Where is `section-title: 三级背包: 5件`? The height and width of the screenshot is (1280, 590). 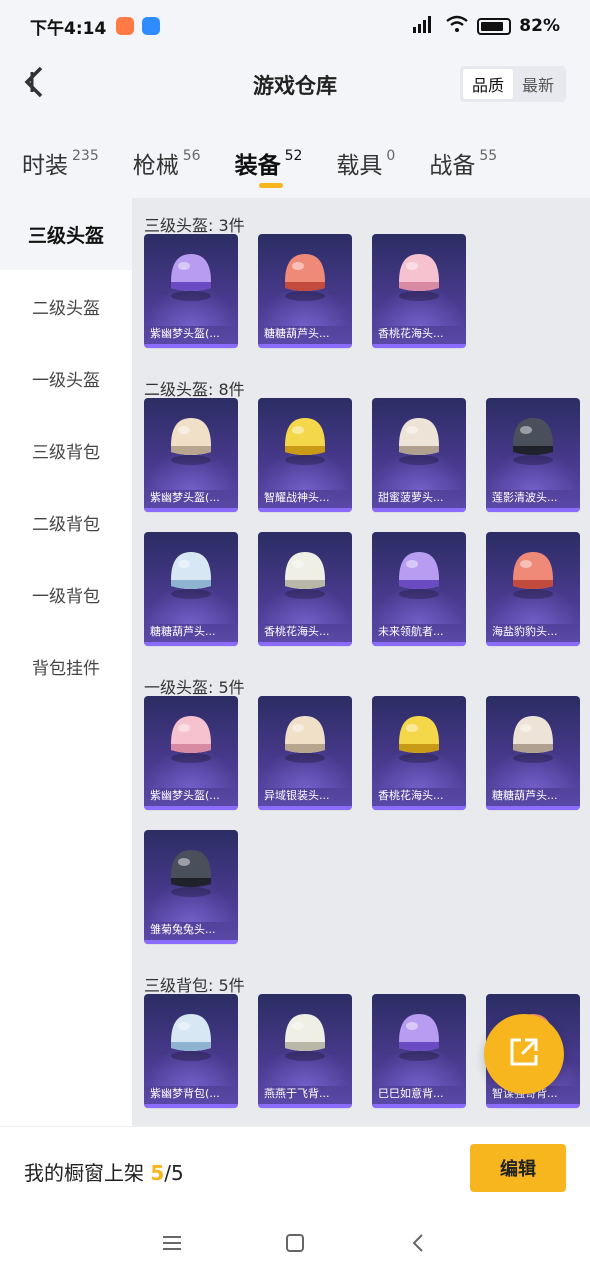
section-title: 三级背包: 5件 is located at coordinates (194, 985).